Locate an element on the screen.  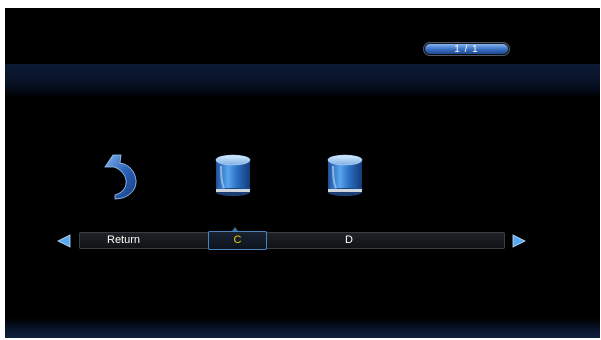
drive-d-icon is located at coordinates (345, 176).